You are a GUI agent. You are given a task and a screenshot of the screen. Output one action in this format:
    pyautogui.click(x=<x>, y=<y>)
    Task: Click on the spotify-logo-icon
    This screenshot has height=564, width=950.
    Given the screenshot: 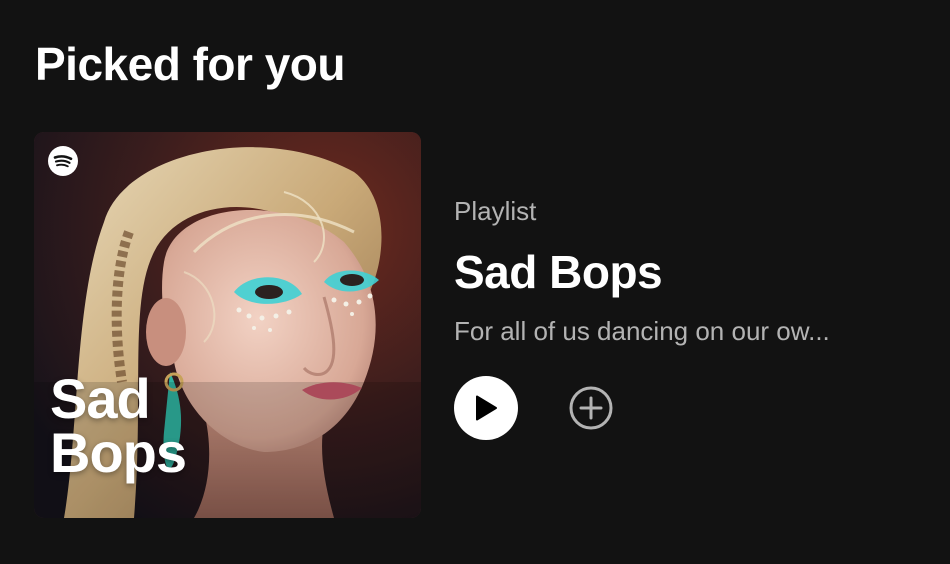 What is the action you would take?
    pyautogui.click(x=63, y=161)
    